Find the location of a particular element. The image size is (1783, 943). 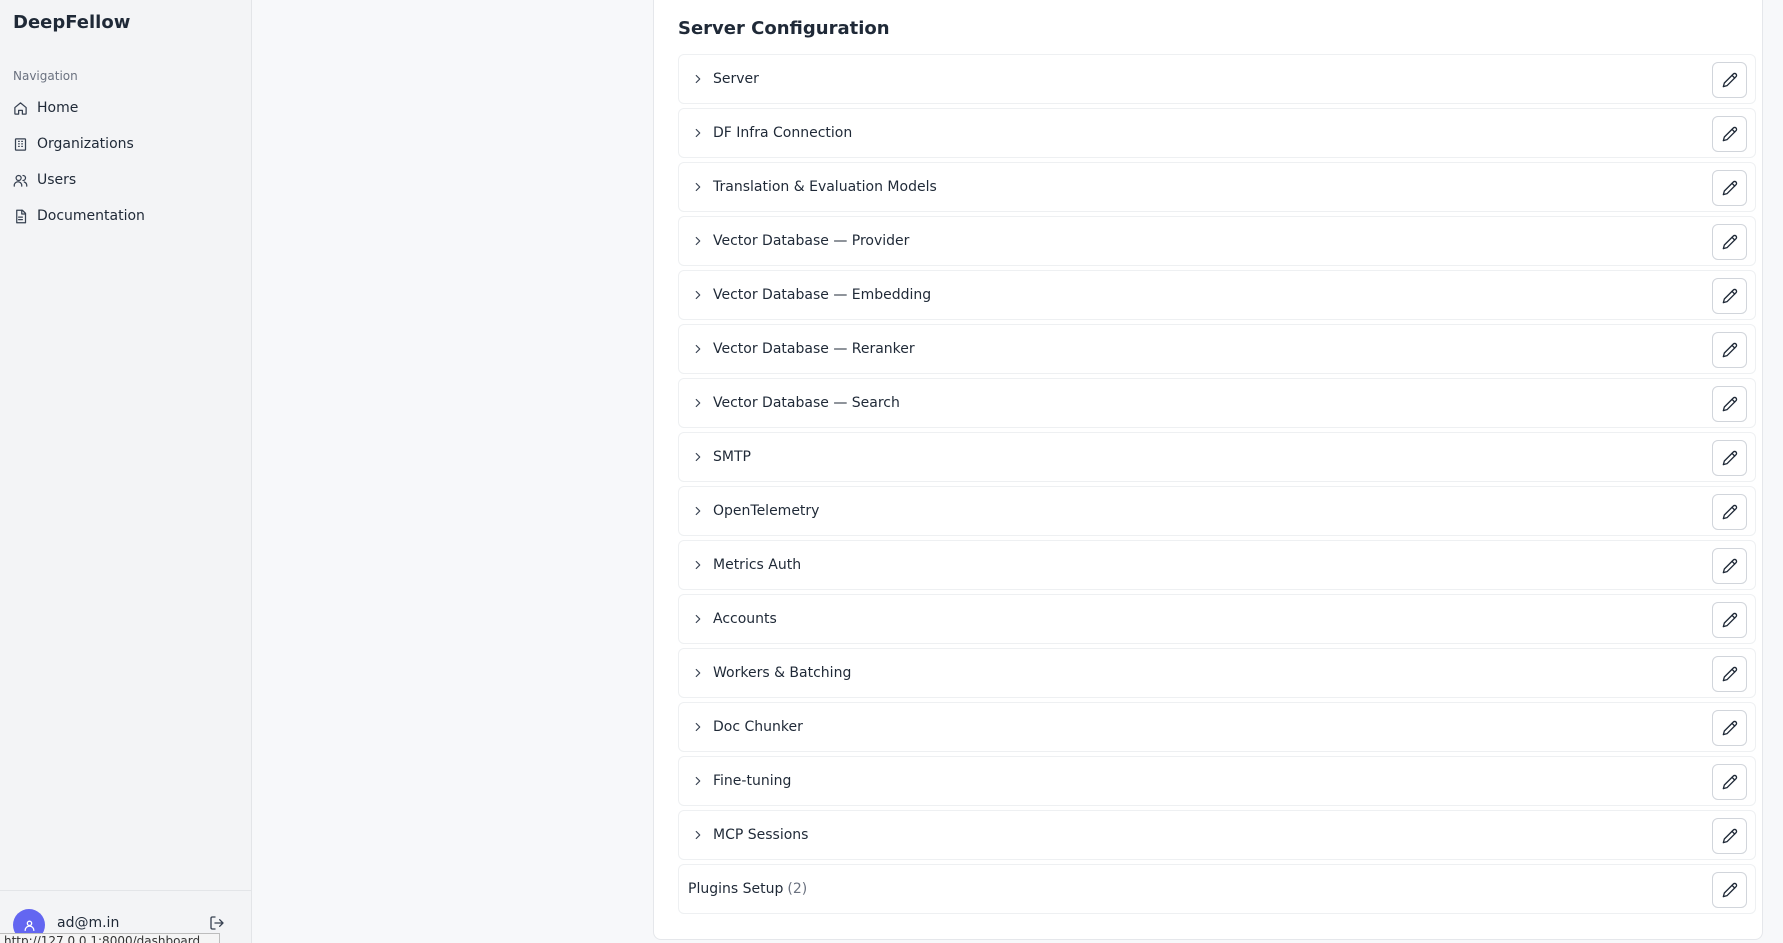

sidebar-item-organizations: Organizations is located at coordinates (126, 144).